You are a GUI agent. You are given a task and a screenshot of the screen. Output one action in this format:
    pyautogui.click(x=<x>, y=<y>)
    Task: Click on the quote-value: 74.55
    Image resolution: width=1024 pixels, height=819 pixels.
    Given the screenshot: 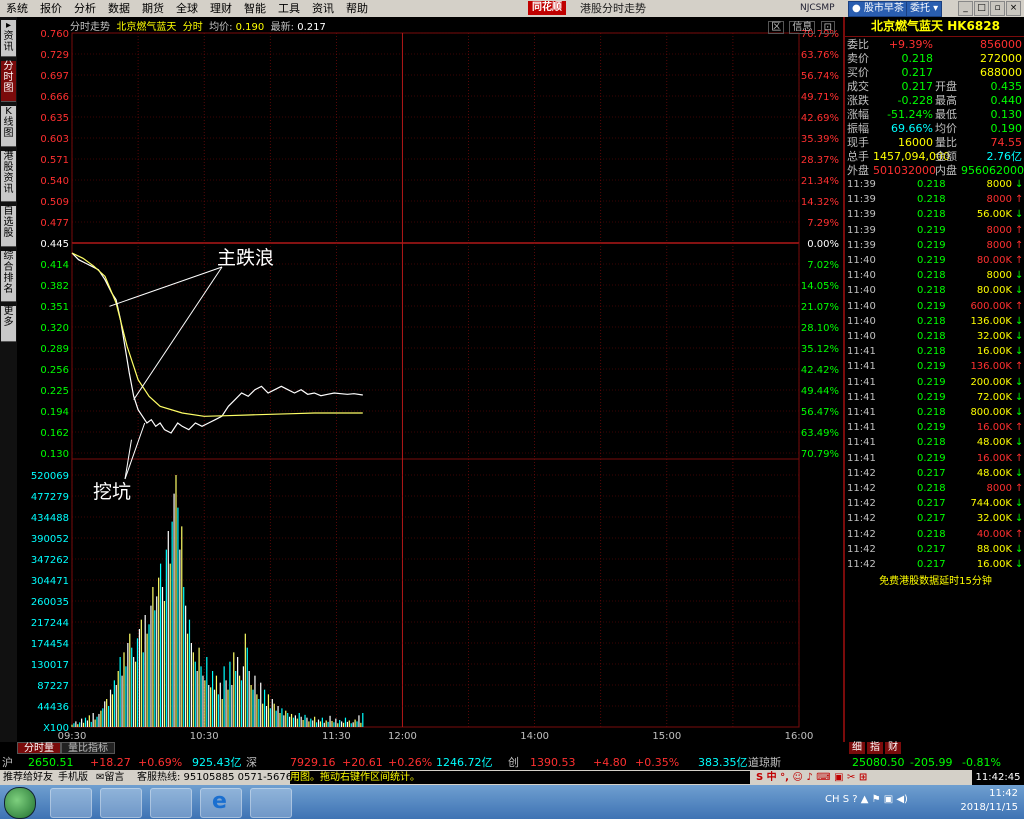 What is the action you would take?
    pyautogui.click(x=1006, y=142)
    